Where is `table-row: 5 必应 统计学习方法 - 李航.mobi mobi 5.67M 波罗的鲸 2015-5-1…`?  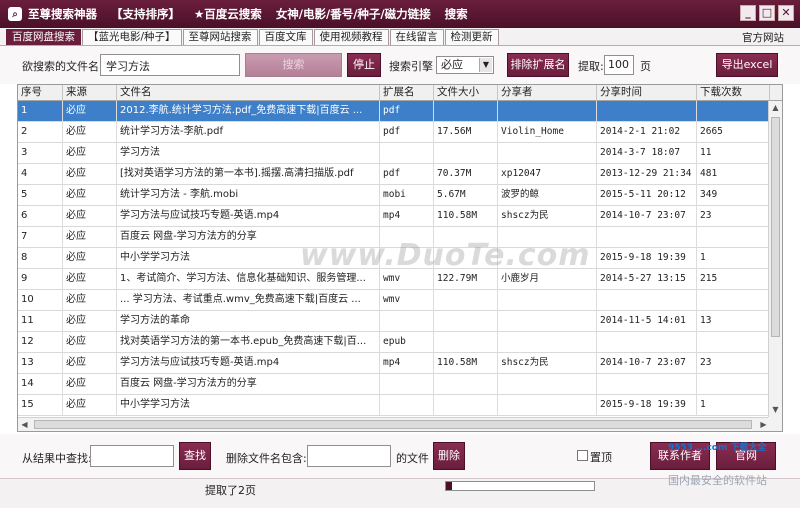
table-row: 5 必应 统计学习方法 - 李航.mobi mobi 5.67M 波罗的鲸 2015-5-1… is located at coordinates (394, 195).